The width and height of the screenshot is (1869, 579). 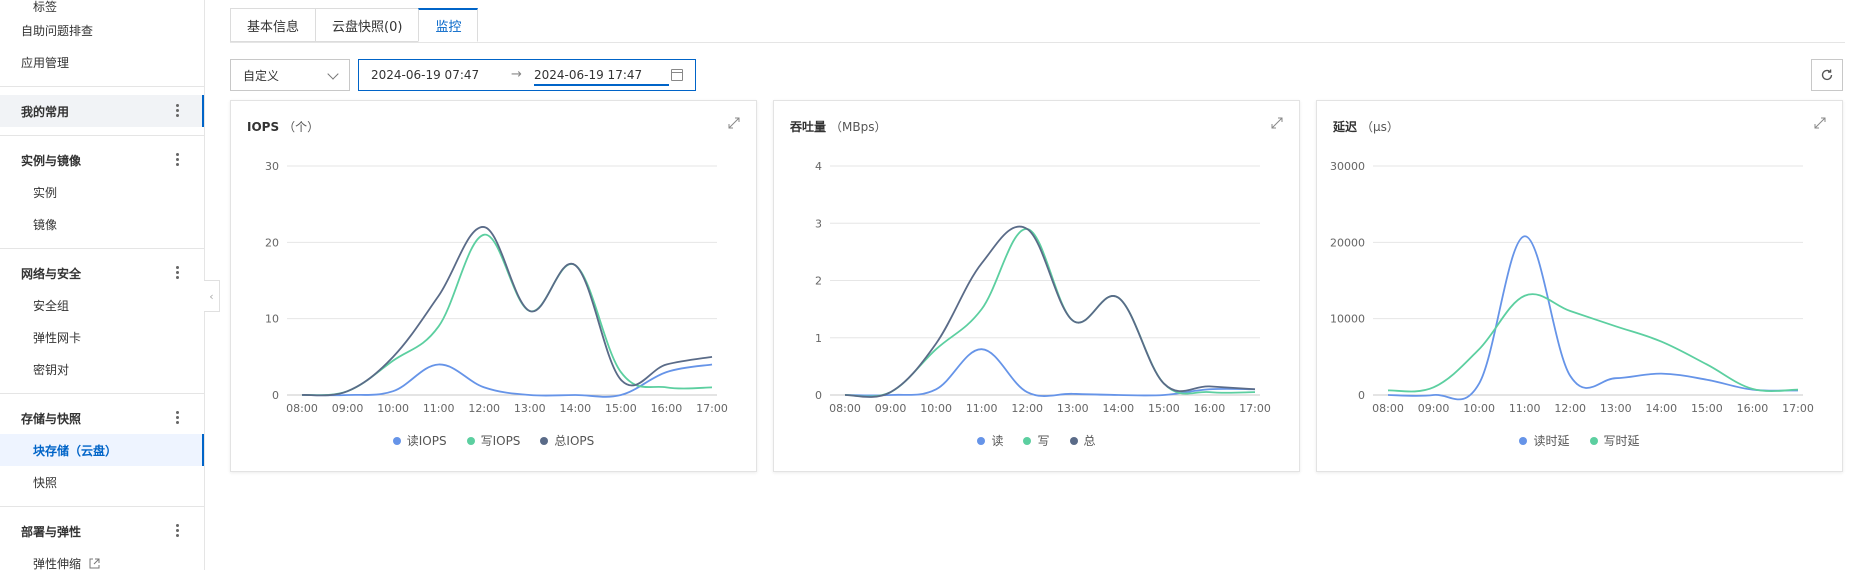 What do you see at coordinates (601, 77) in the screenshot?
I see `range-end-input: 2024-06-19 17:47` at bounding box center [601, 77].